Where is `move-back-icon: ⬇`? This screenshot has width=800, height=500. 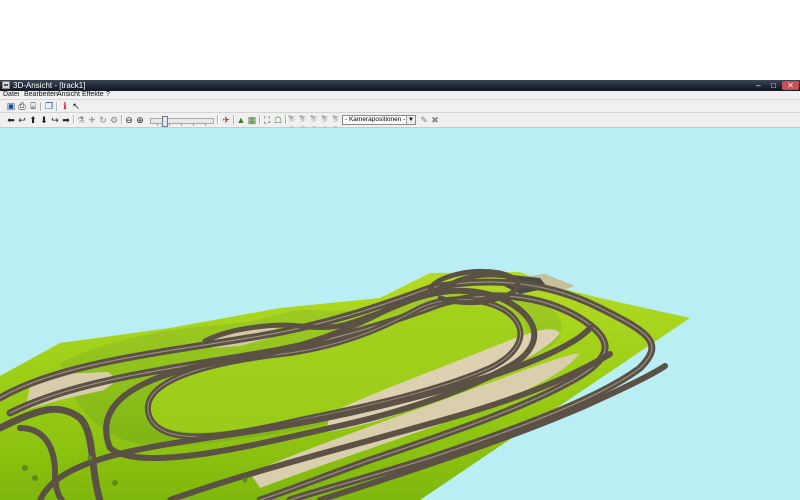
move-back-icon: ⬇ is located at coordinates (44, 120).